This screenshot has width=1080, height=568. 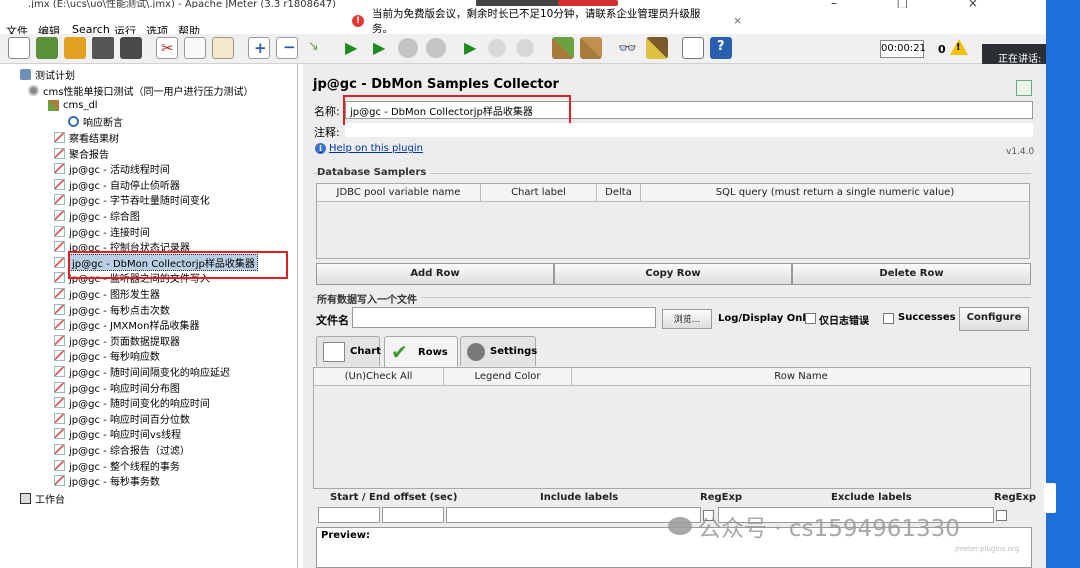 What do you see at coordinates (95, 121) in the screenshot?
I see `tree-item: 响应断言` at bounding box center [95, 121].